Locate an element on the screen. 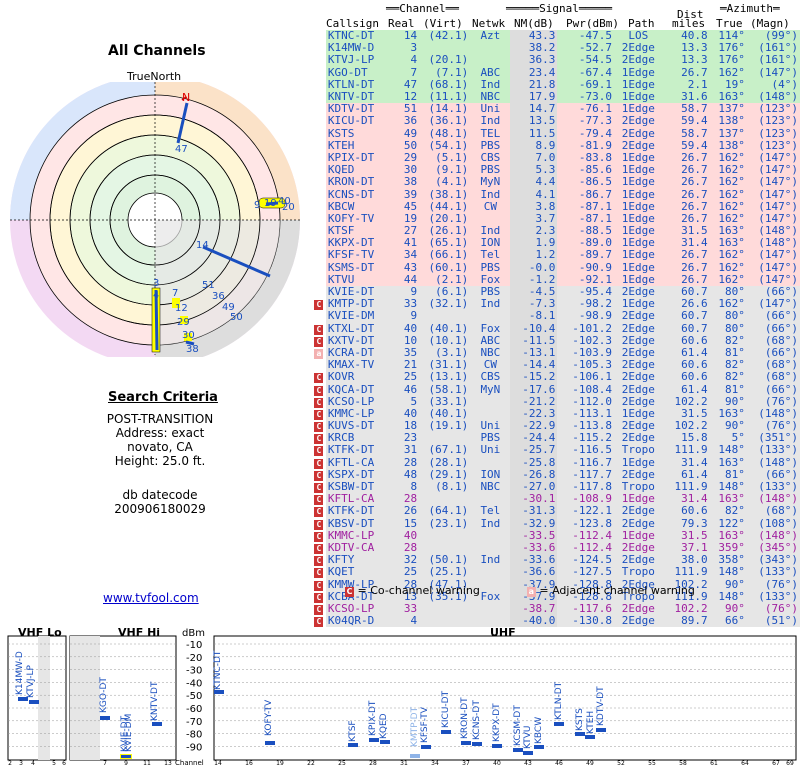 The image size is (800, 768). channel-tick-label: 9 is located at coordinates (126, 763).